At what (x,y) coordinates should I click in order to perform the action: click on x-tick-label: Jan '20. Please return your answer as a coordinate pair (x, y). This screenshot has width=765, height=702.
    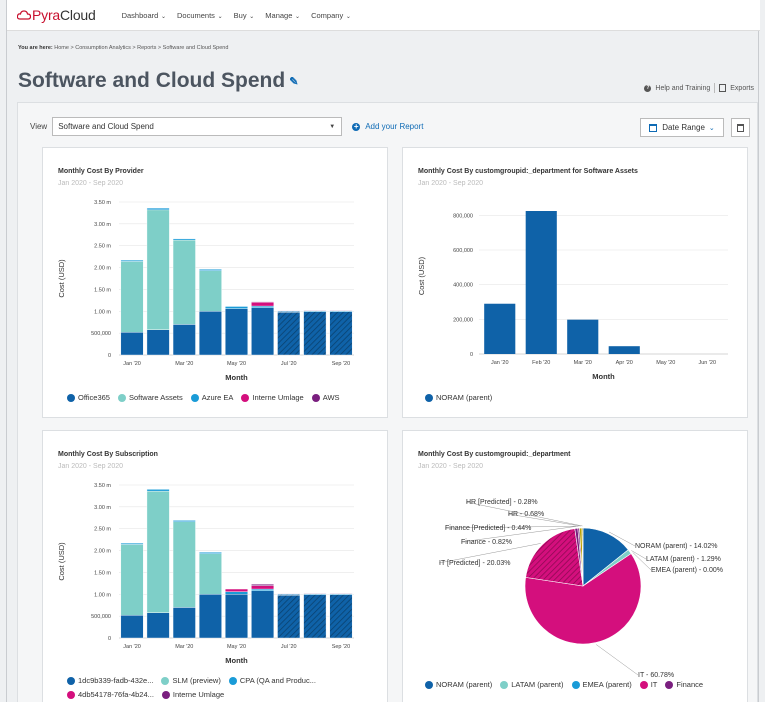
    Looking at the image, I should click on (500, 363).